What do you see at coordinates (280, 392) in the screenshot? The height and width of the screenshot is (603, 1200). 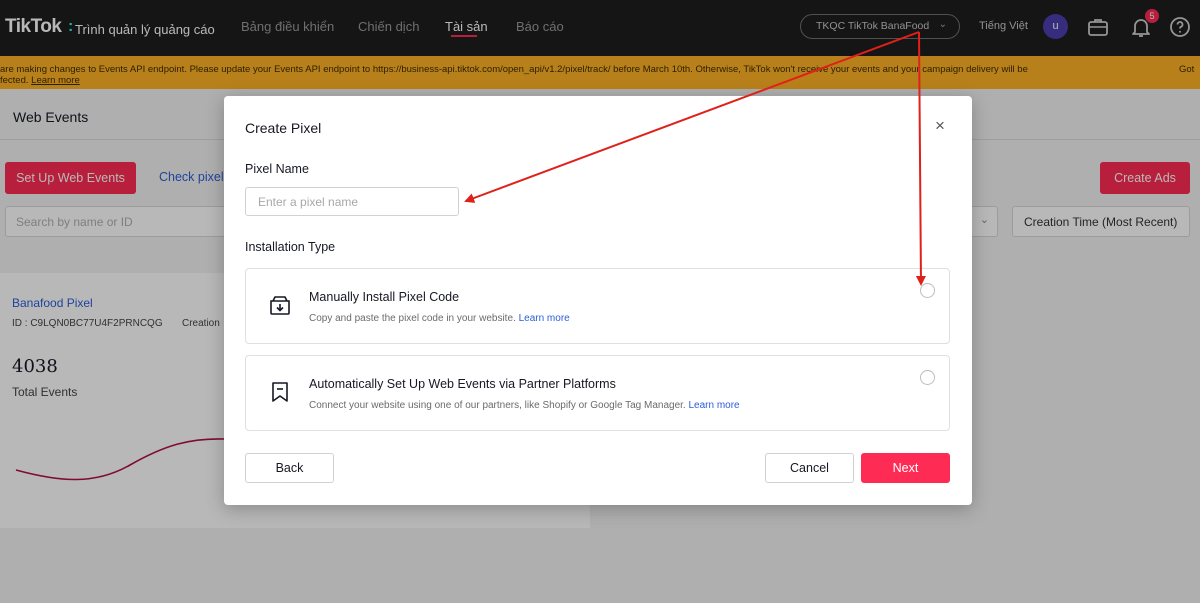 I see `bookmark-icon` at bounding box center [280, 392].